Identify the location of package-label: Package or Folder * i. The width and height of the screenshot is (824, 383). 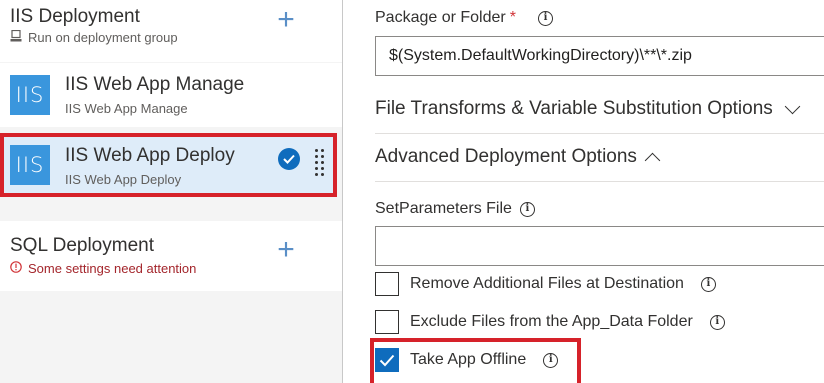
(464, 18).